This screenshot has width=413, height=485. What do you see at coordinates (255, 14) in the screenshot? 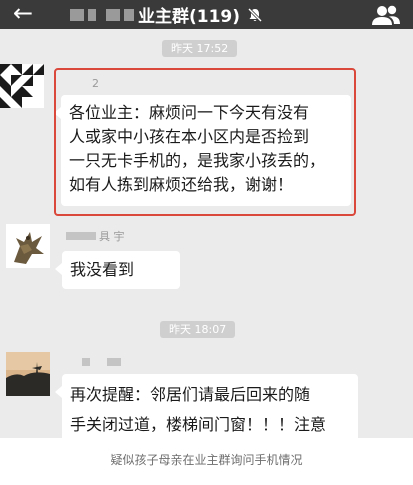
I see `bell-muted-icon` at bounding box center [255, 14].